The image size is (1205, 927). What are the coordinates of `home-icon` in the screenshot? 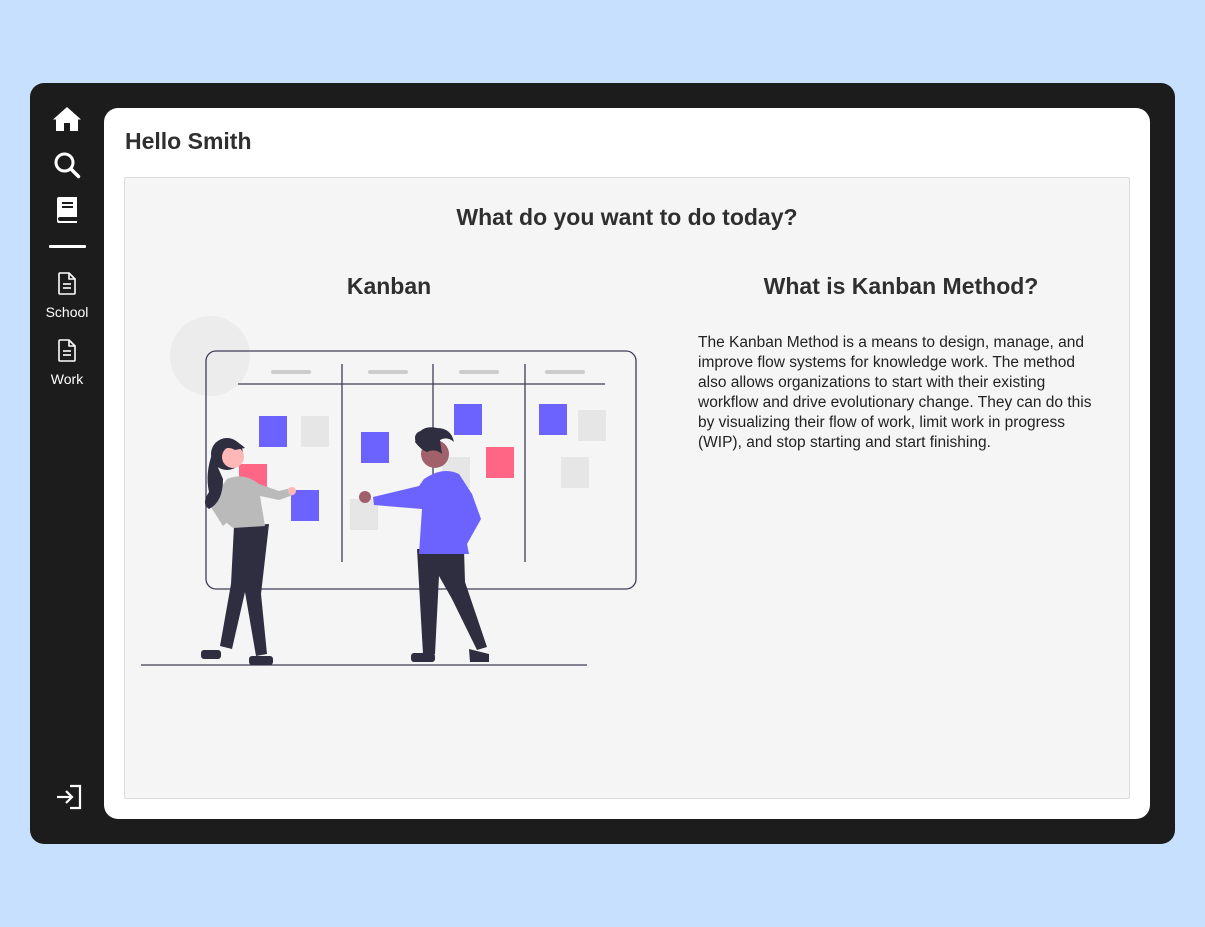 It's located at (67, 119).